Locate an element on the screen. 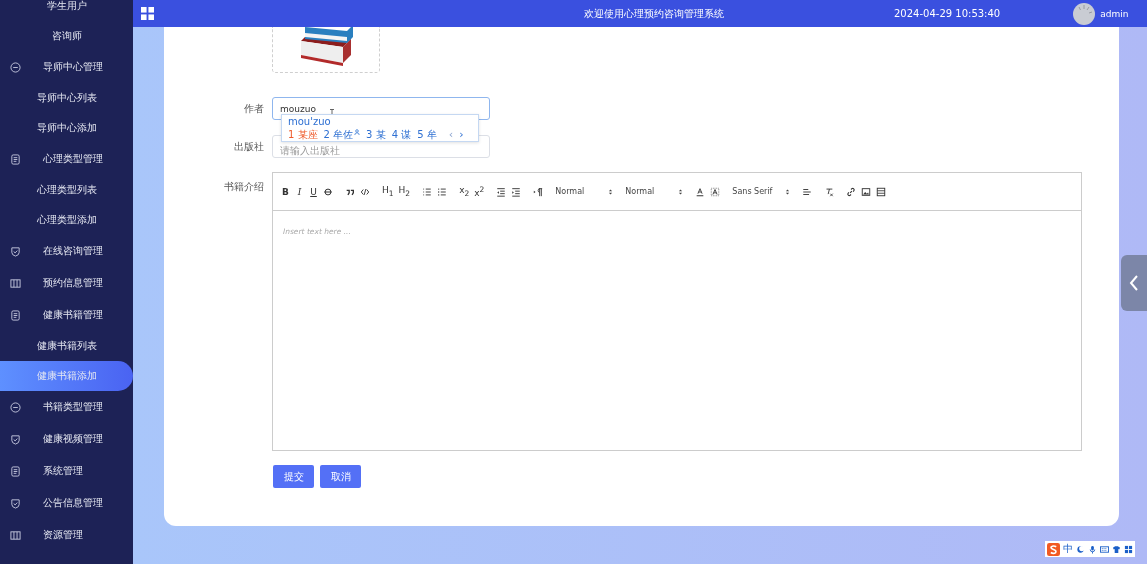 This screenshot has height=564, width=1147. field-label: 作者 is located at coordinates (254, 109).